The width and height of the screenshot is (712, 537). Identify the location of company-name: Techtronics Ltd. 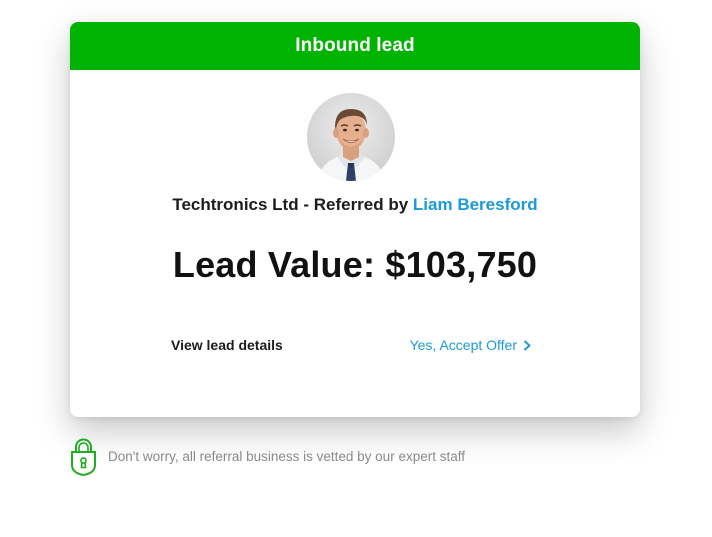
(235, 204).